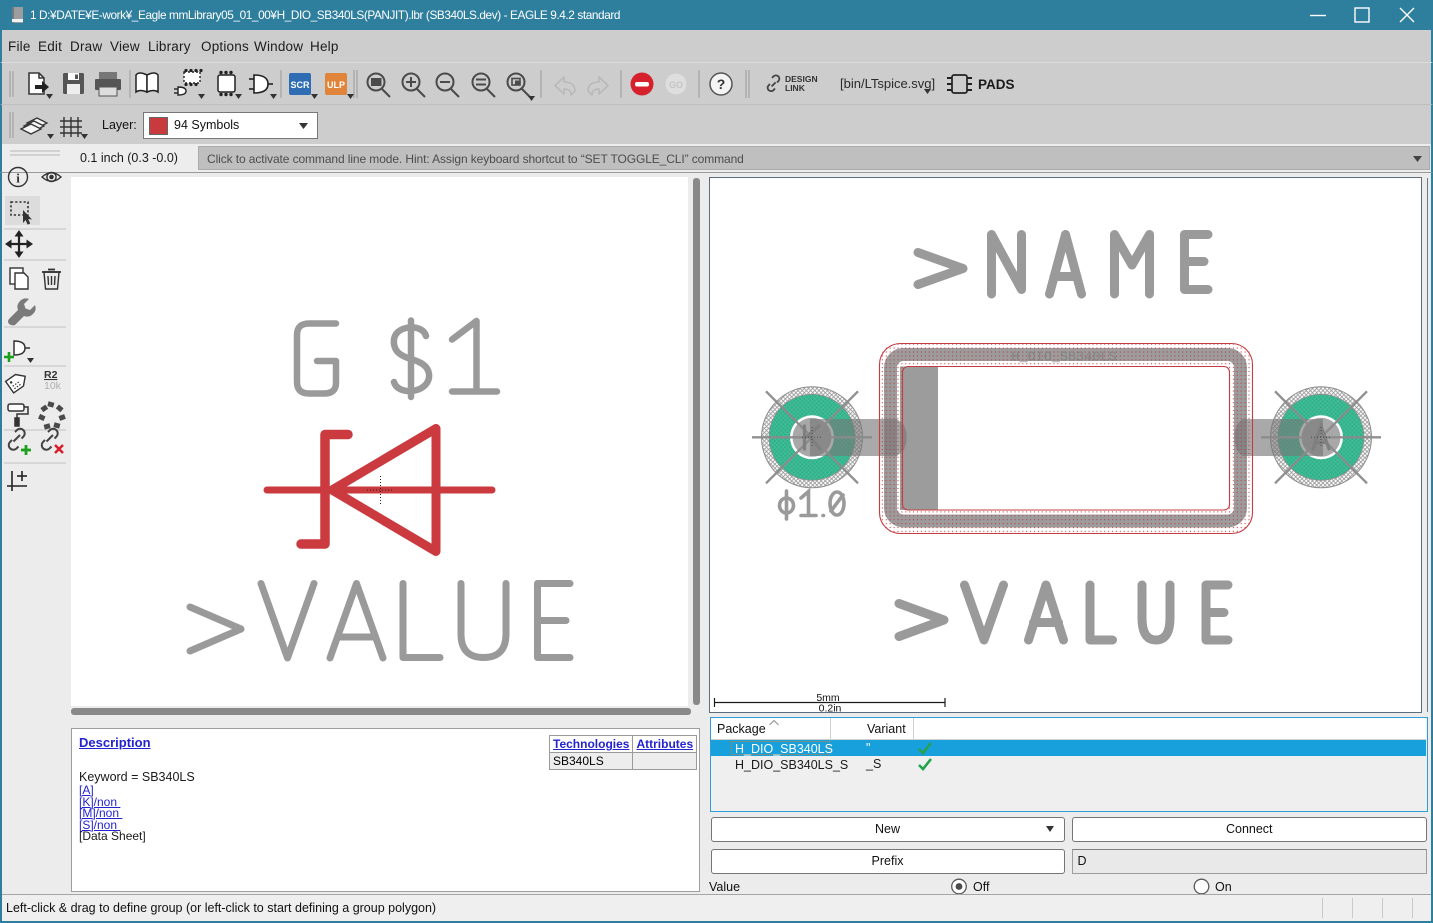 The height and width of the screenshot is (923, 1433). Describe the element at coordinates (830, 708) in the screenshot. I see `svg-text: 0.2in` at that location.